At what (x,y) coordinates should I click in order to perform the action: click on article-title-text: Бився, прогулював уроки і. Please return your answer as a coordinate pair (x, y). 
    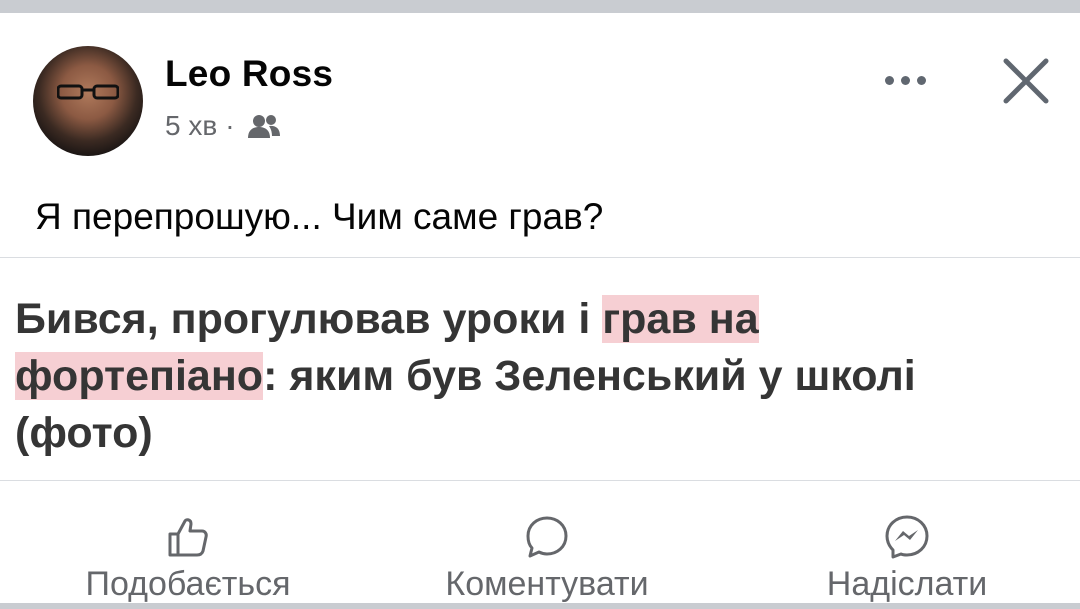
    Looking at the image, I should click on (309, 319).